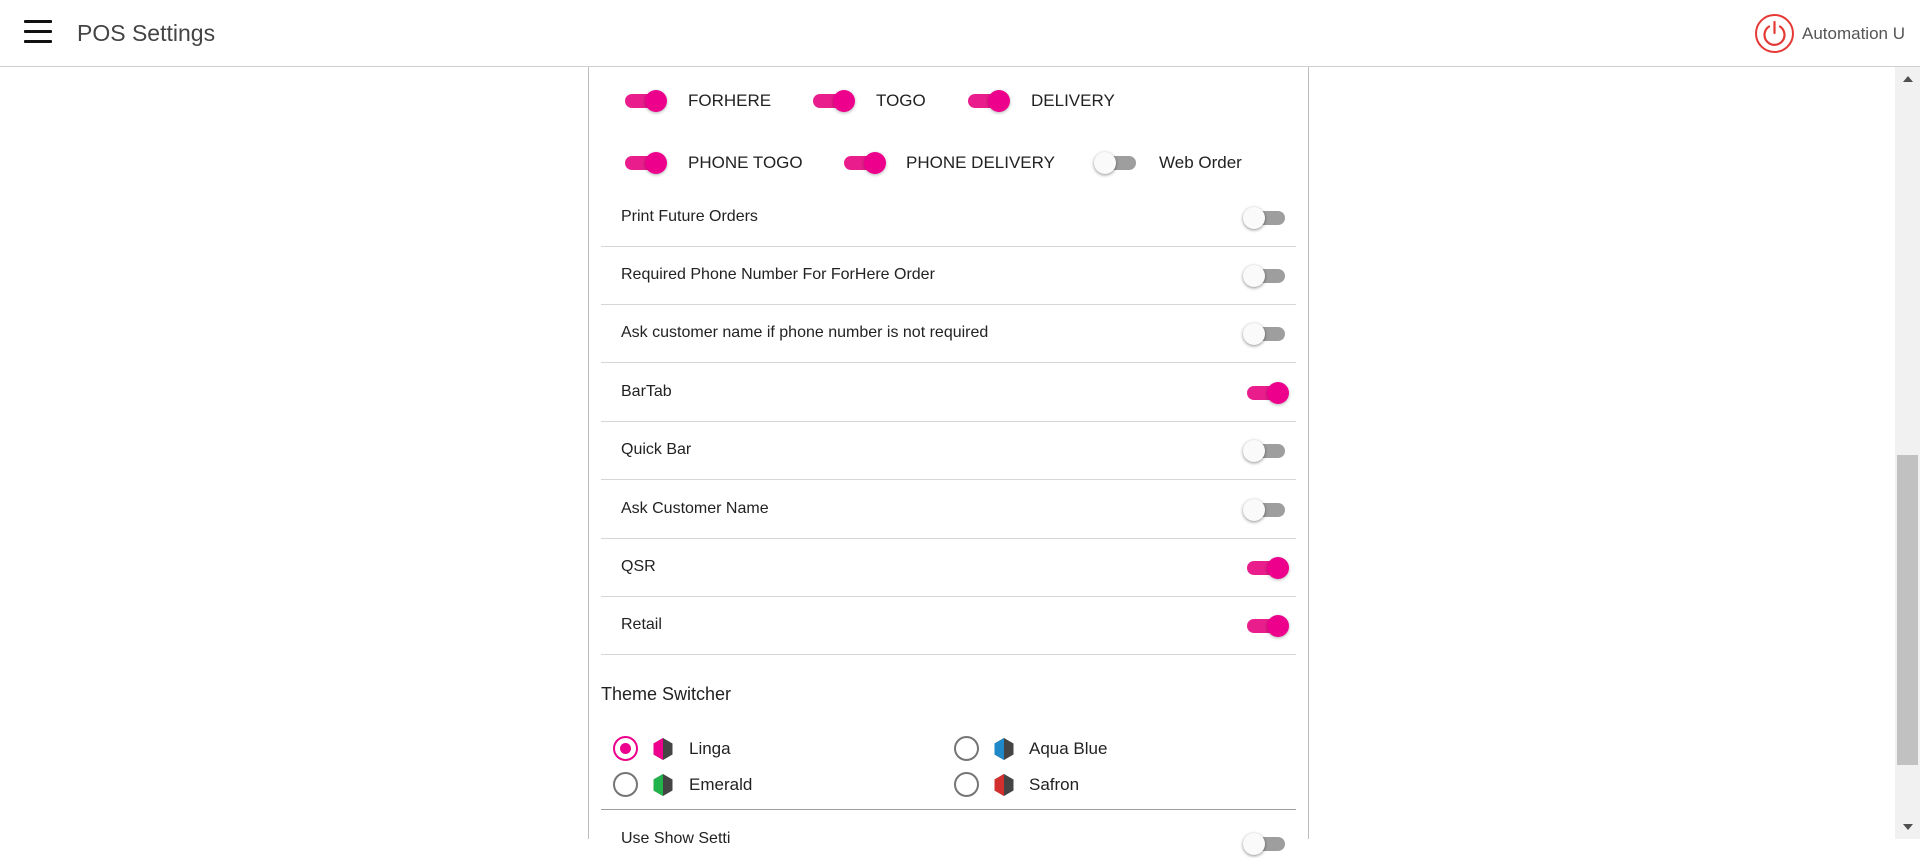 The height and width of the screenshot is (858, 1920). What do you see at coordinates (1266, 510) in the screenshot?
I see `ask-customer-name-toggle` at bounding box center [1266, 510].